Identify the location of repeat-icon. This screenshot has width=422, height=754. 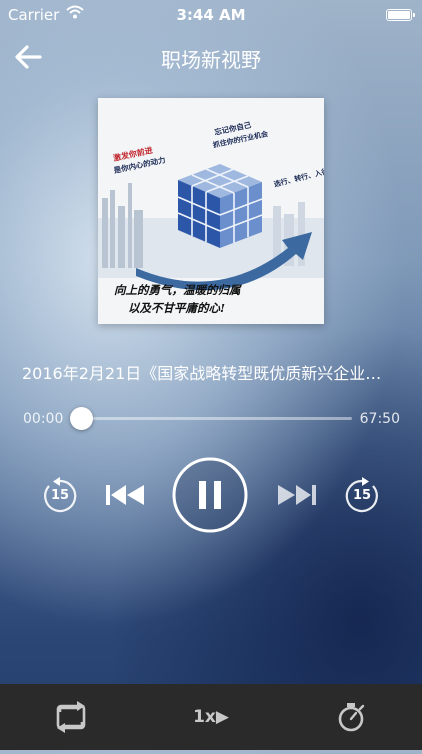
(71, 717).